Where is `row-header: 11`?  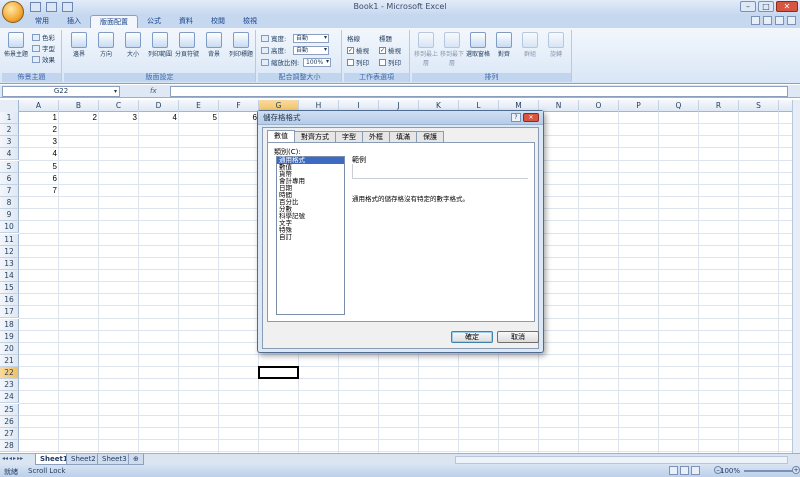 row-header: 11 is located at coordinates (9, 239).